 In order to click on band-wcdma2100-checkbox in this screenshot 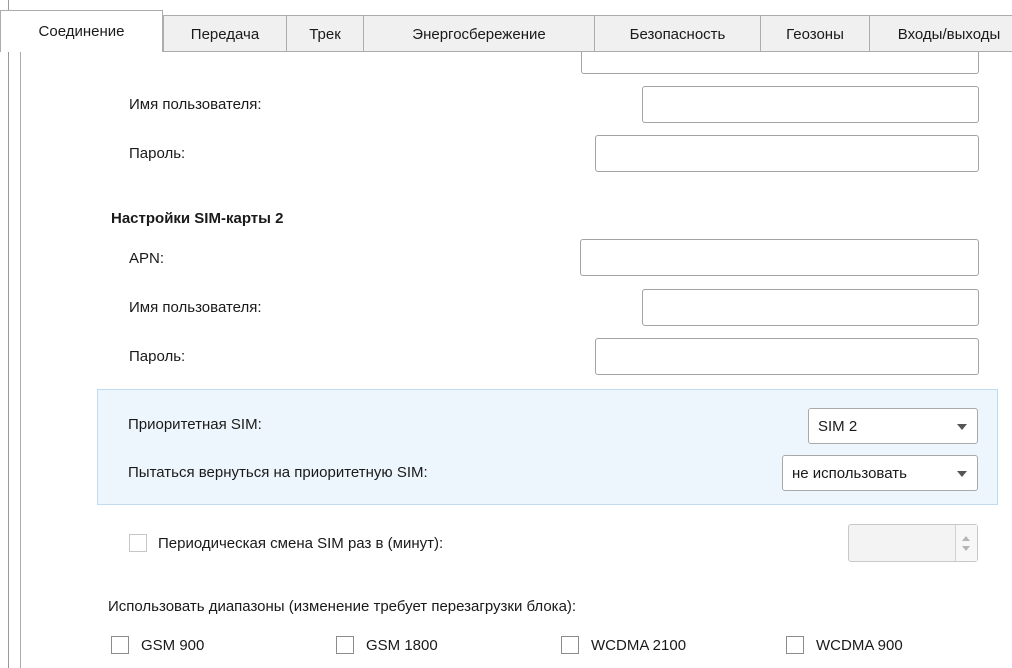, I will do `click(570, 645)`.